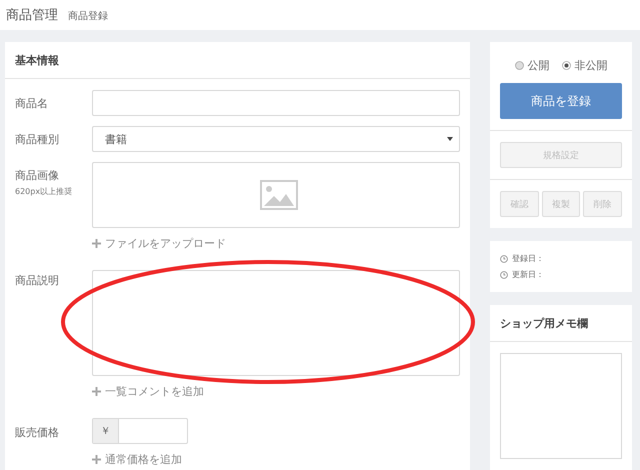 This screenshot has height=470, width=640. I want to click on visibility-radio: 非公開, so click(585, 65).